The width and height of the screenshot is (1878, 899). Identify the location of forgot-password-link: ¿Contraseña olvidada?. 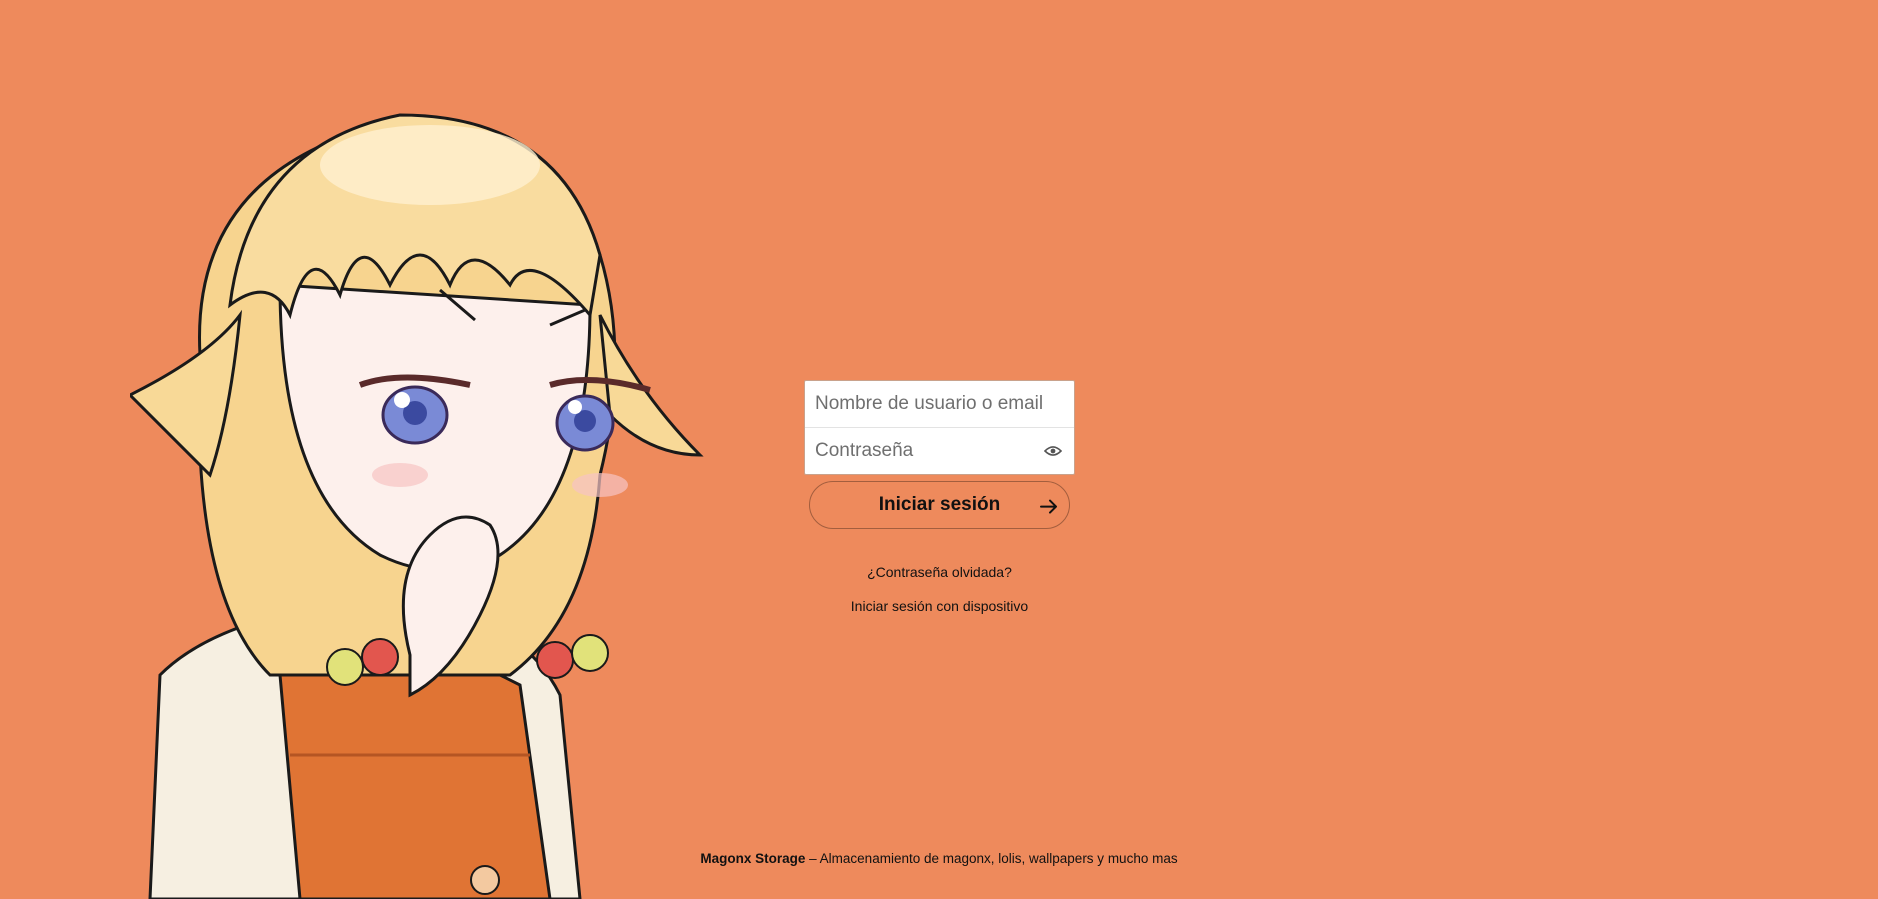
(939, 572).